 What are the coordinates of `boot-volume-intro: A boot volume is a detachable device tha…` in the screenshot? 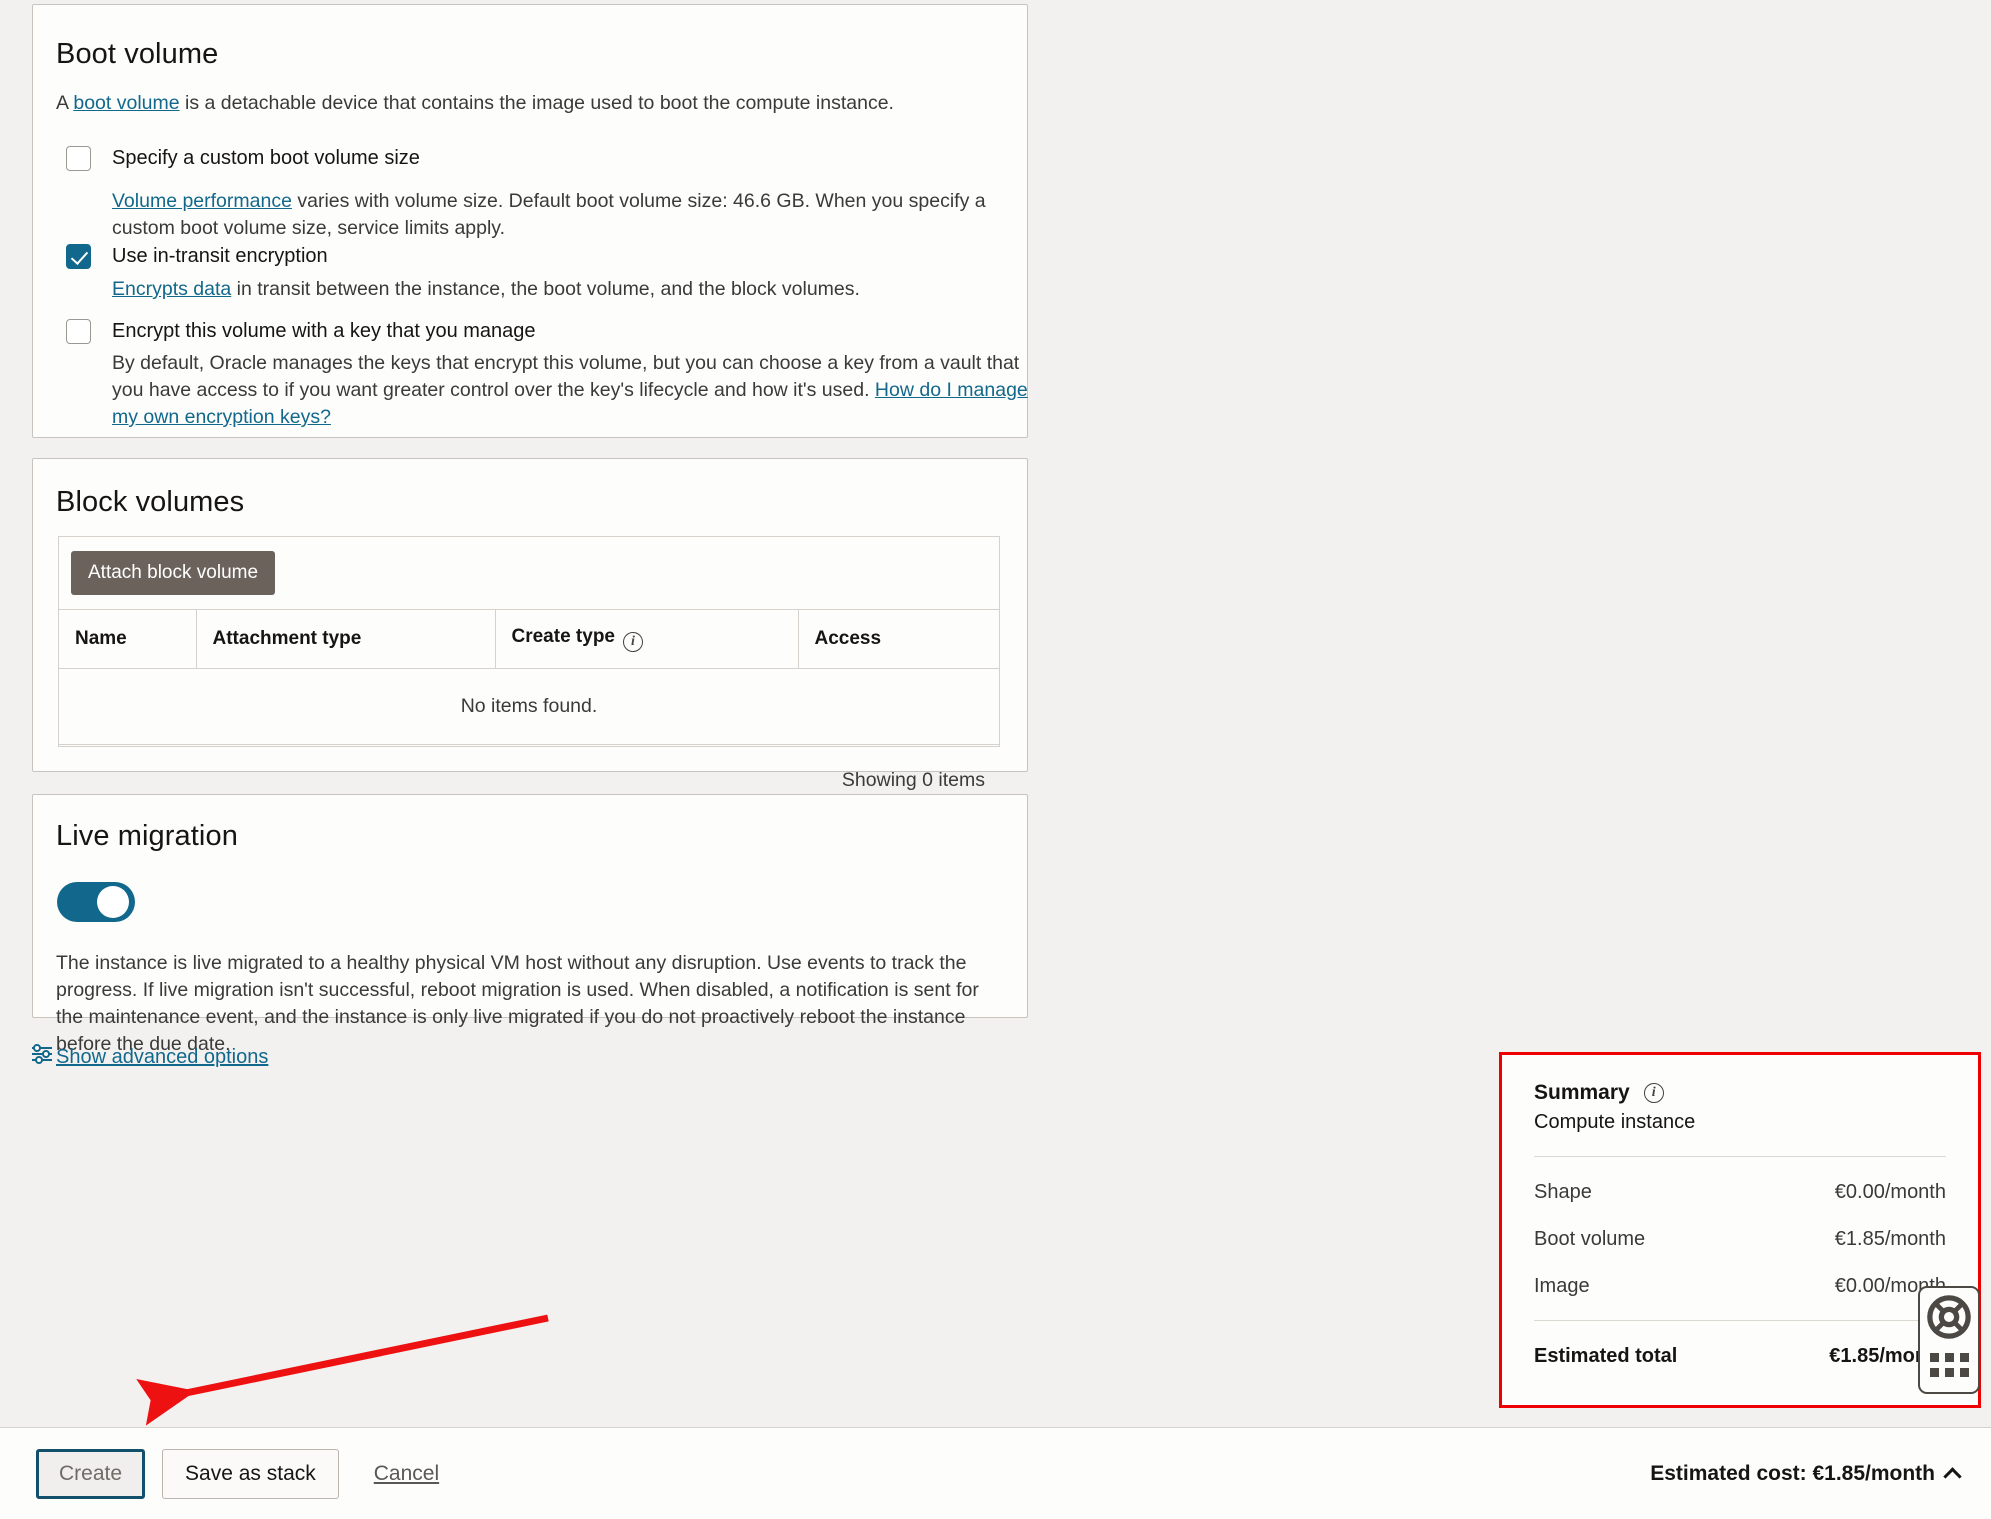 It's located at (526, 103).